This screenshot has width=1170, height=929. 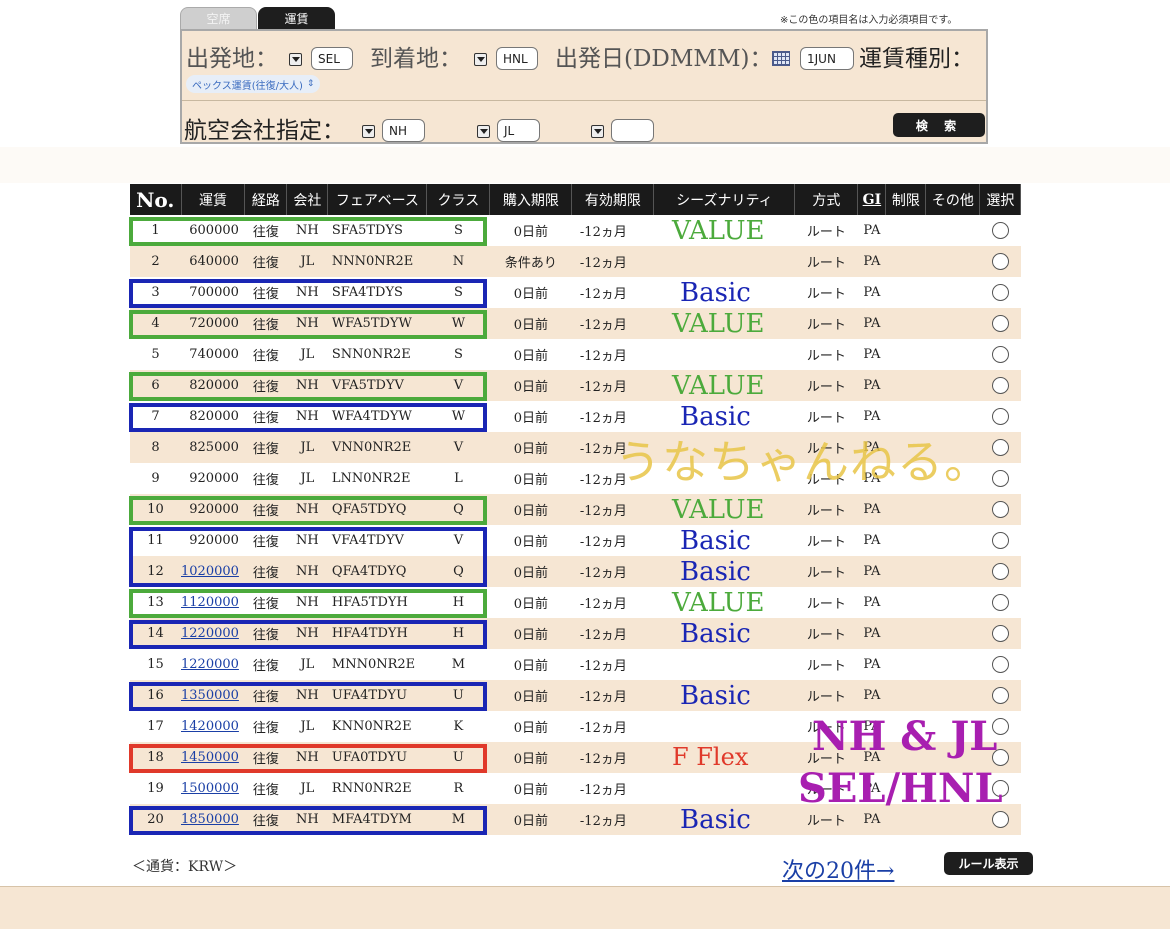 What do you see at coordinates (377, 664) in the screenshot?
I see `farebase-cell: MNN0NR2E` at bounding box center [377, 664].